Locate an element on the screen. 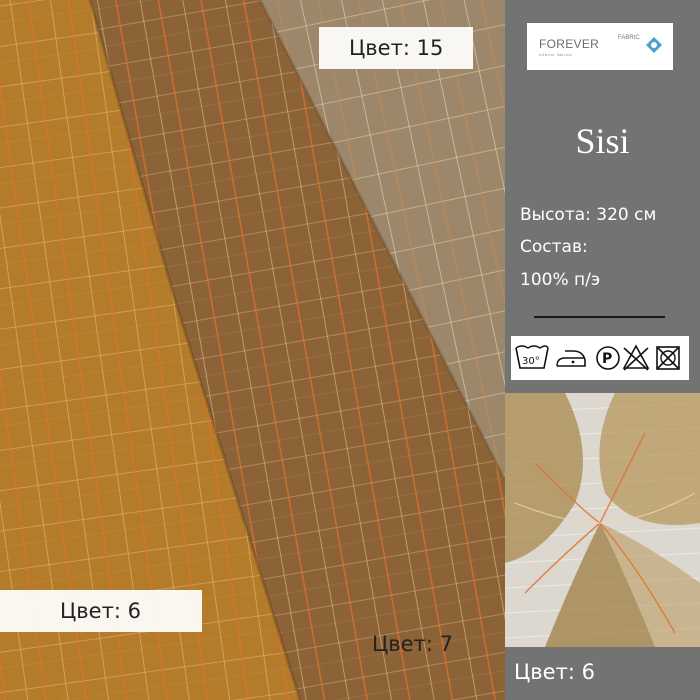 The image size is (700, 700). color-label-15: Цвет: 15 is located at coordinates (396, 48).